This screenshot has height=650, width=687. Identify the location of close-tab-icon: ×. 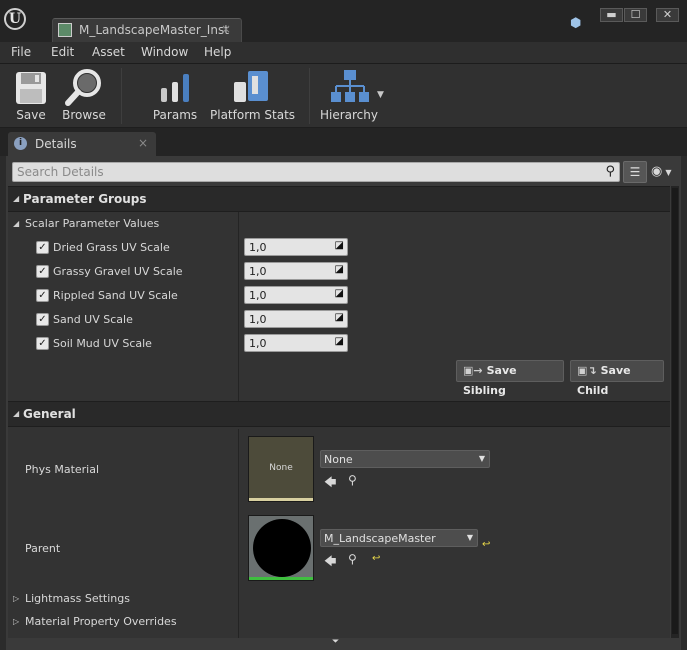
(226, 29).